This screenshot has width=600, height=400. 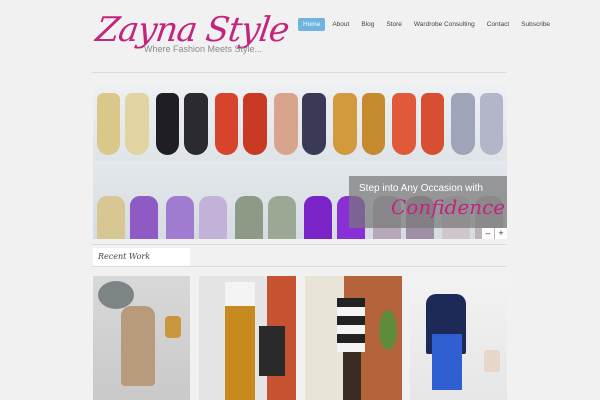 I want to click on nav-item-about: About, so click(x=340, y=24).